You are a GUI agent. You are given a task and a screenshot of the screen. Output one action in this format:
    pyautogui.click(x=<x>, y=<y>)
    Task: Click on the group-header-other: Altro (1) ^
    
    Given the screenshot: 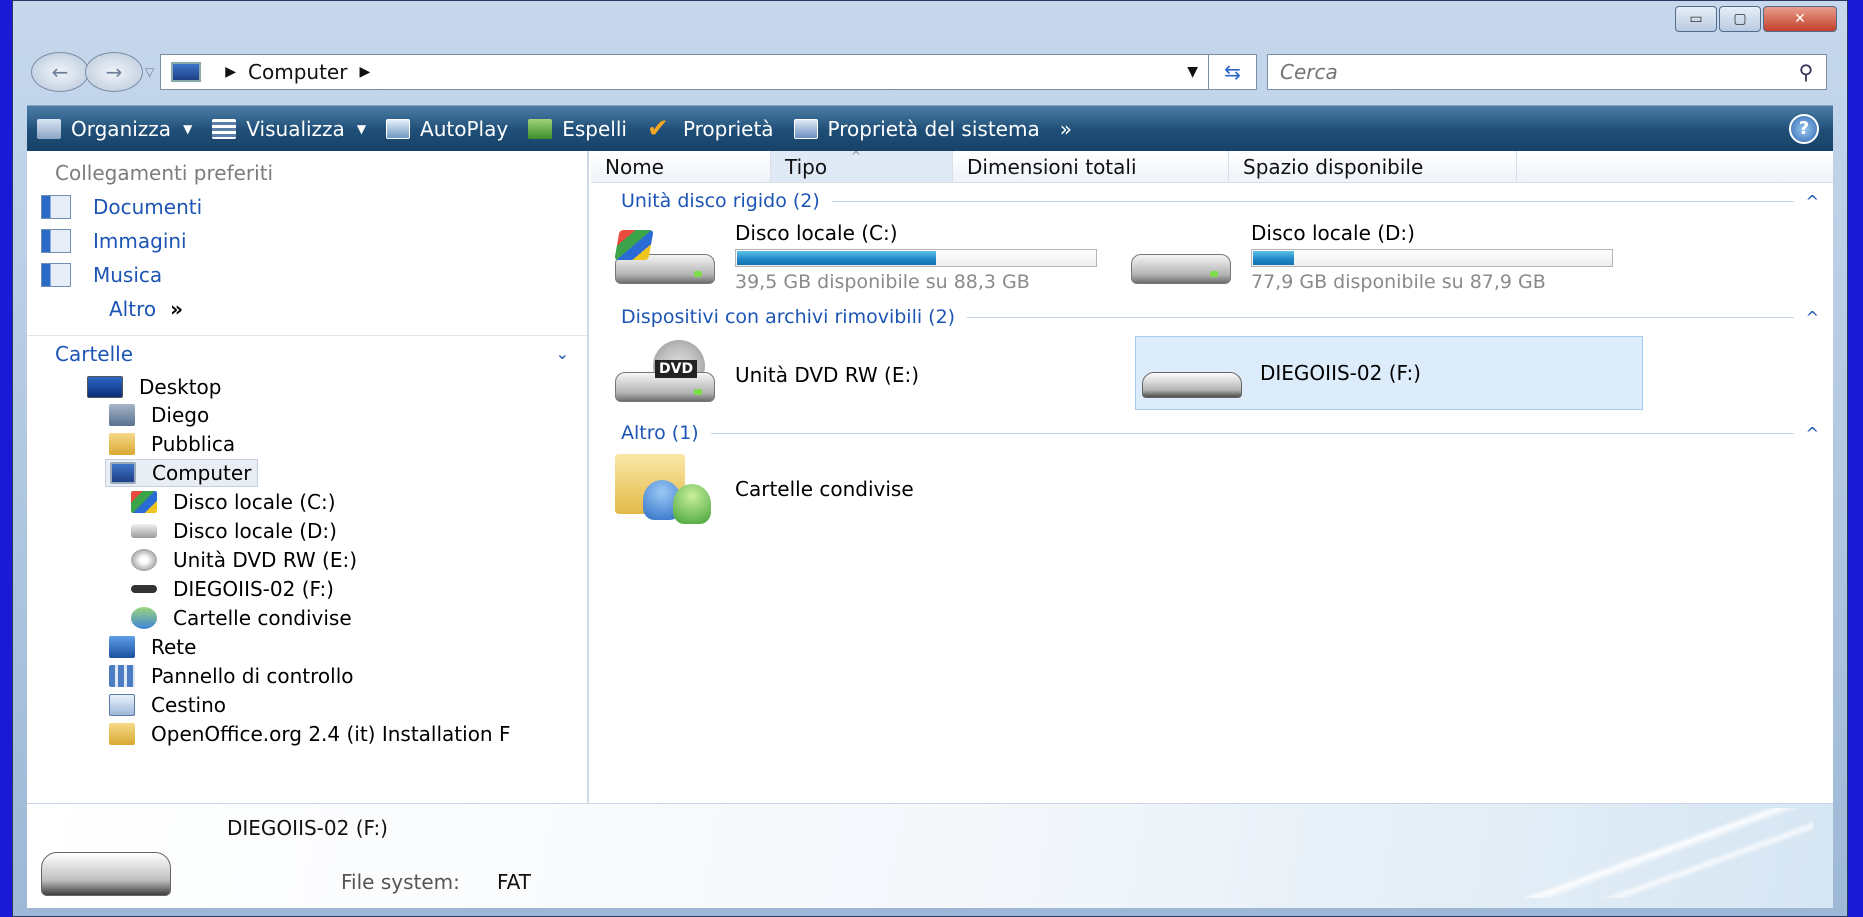 What is the action you would take?
    pyautogui.click(x=1220, y=433)
    